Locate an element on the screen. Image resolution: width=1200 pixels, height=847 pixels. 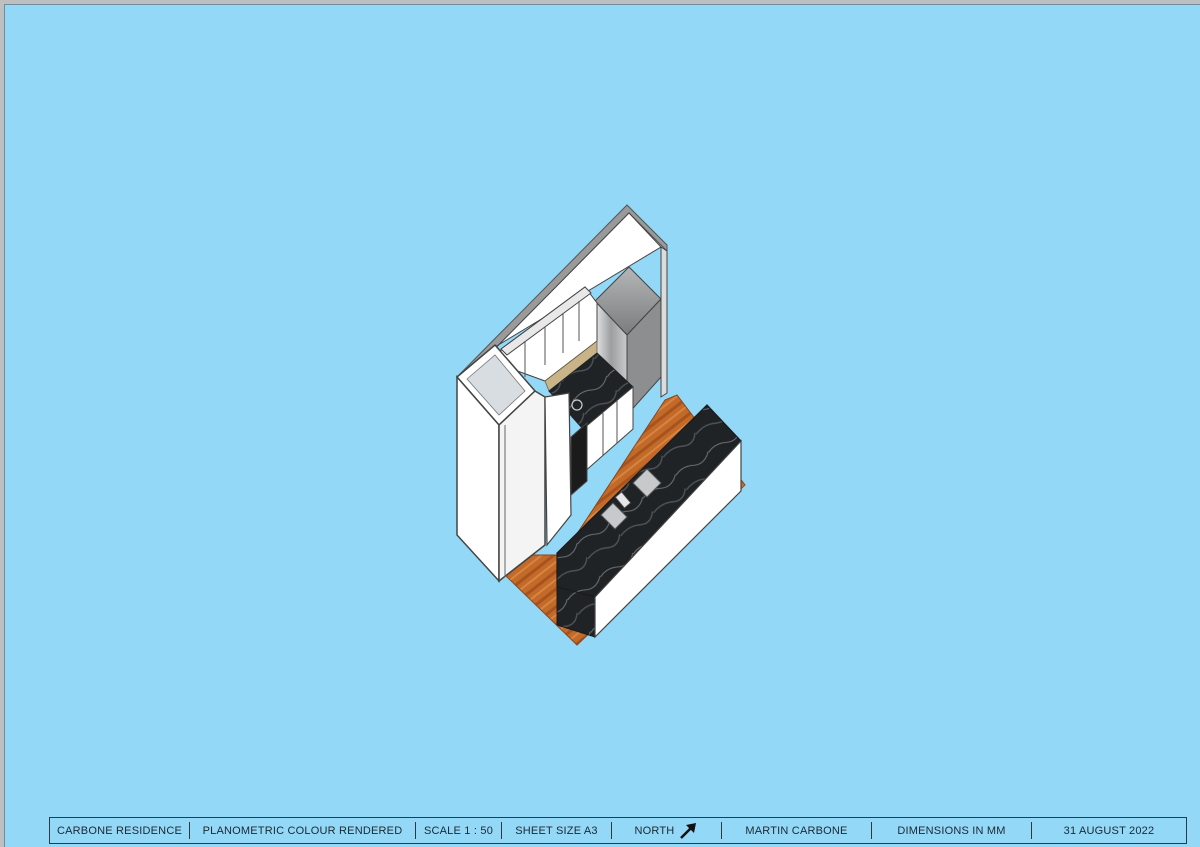
title-scale: SCALE 1 : 50 is located at coordinates (459, 830).